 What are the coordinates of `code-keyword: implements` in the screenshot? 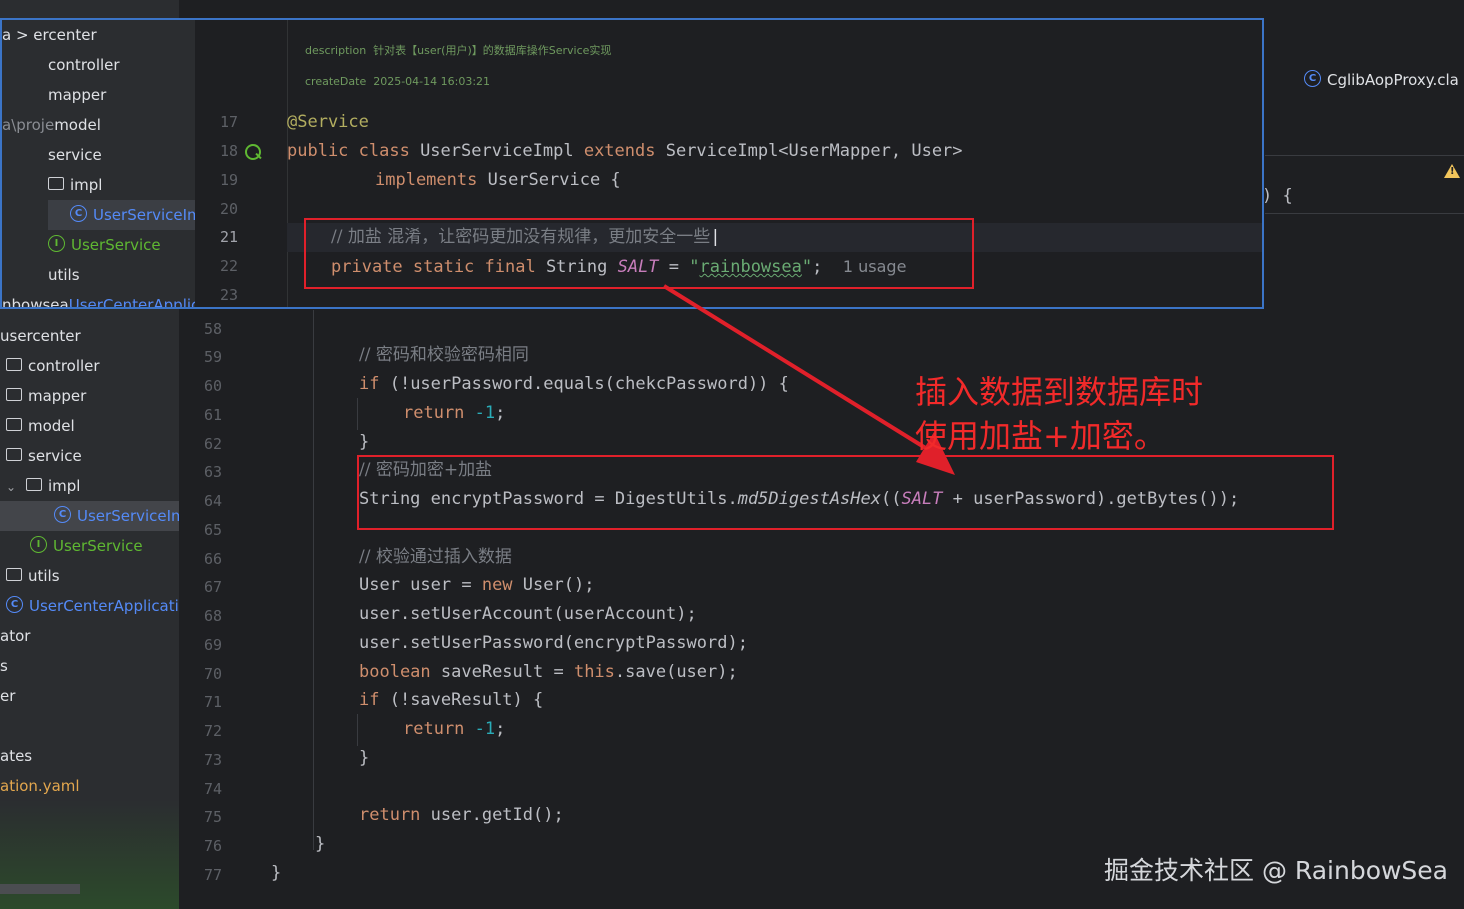 It's located at (426, 180).